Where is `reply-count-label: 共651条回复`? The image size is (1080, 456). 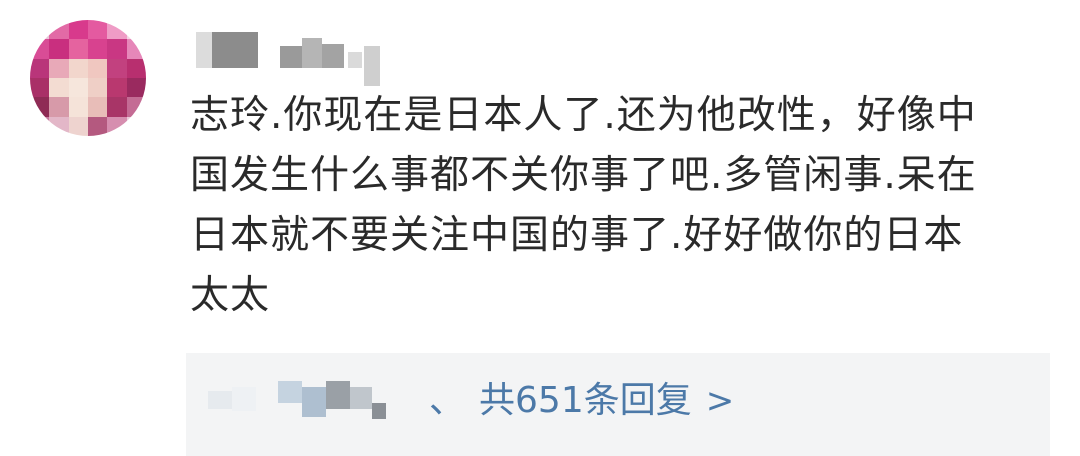
reply-count-label: 共651条回复 is located at coordinates (585, 401).